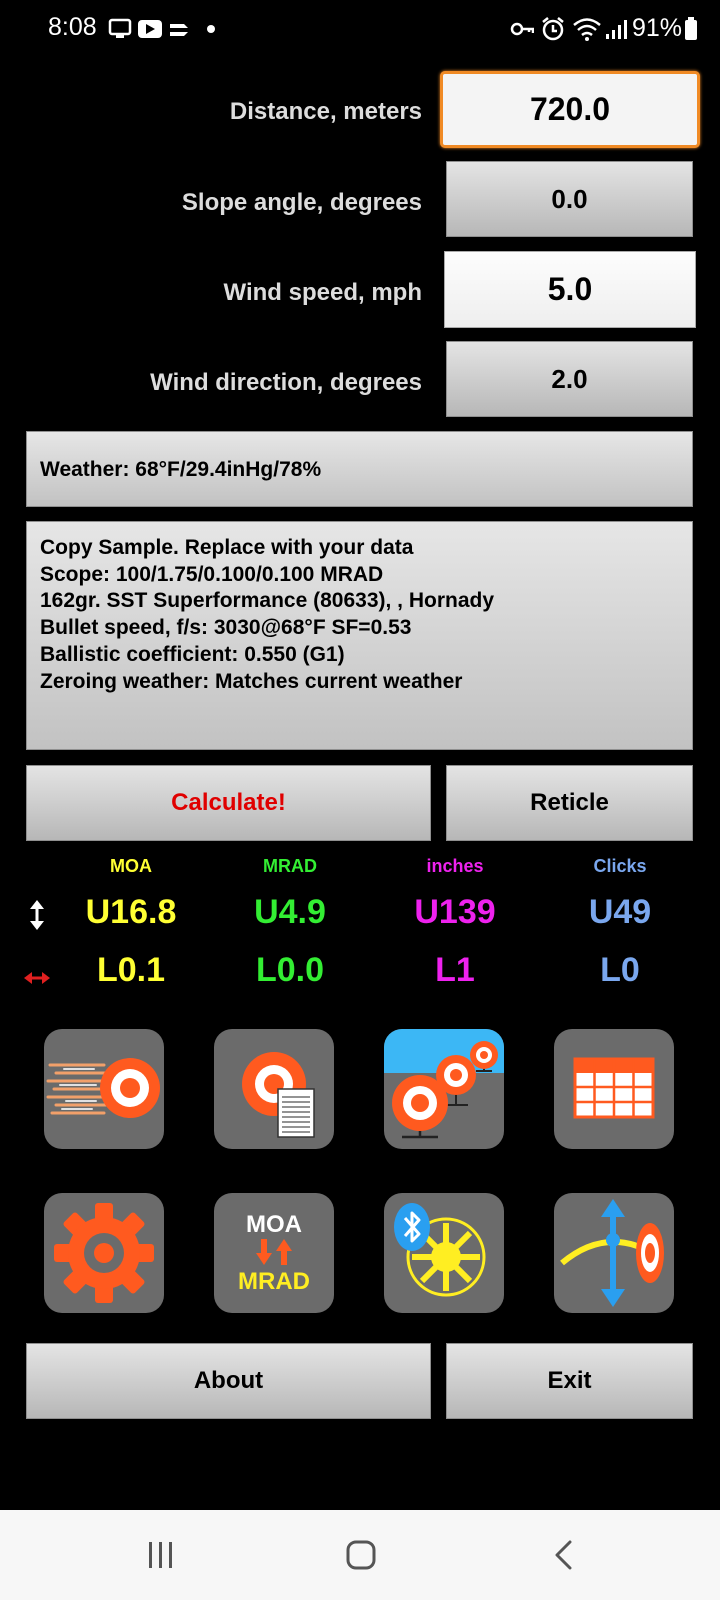  I want to click on profile-line: Ballistic coefficient: 0.550 (G1), so click(192, 654).